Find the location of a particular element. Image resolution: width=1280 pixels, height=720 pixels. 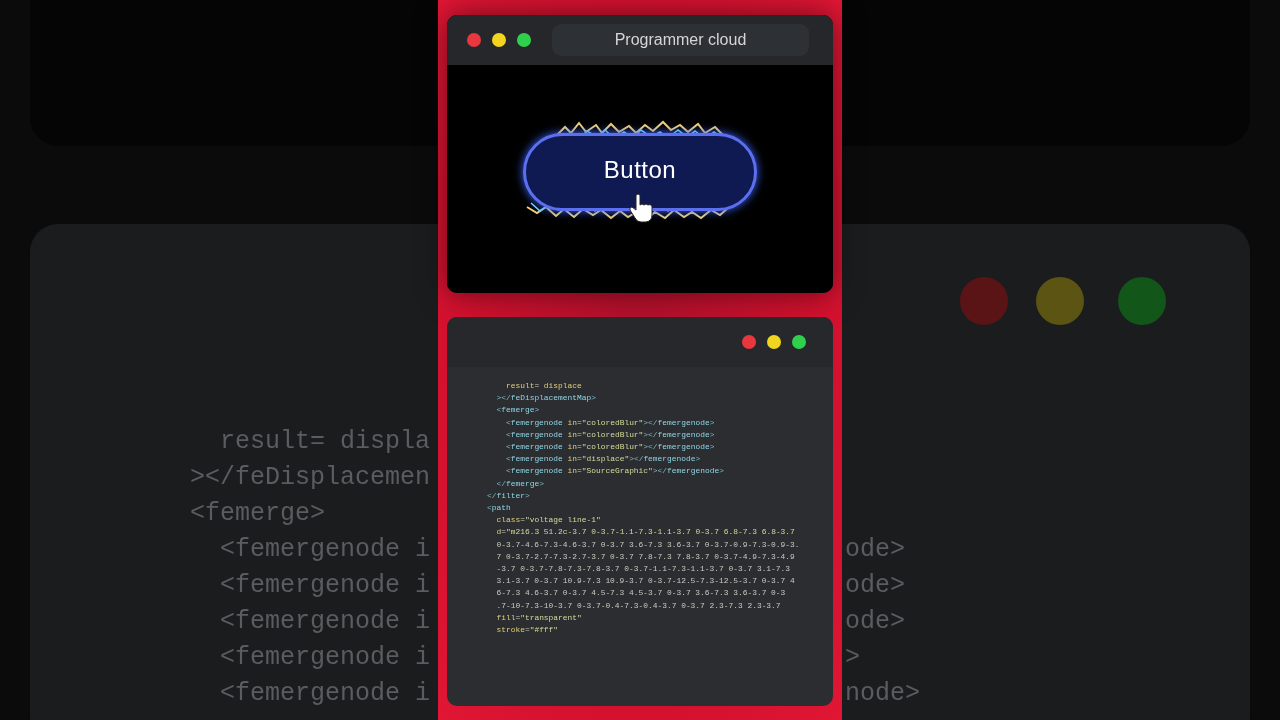

code-line: ></feDisplacemen is located at coordinates (310, 478).